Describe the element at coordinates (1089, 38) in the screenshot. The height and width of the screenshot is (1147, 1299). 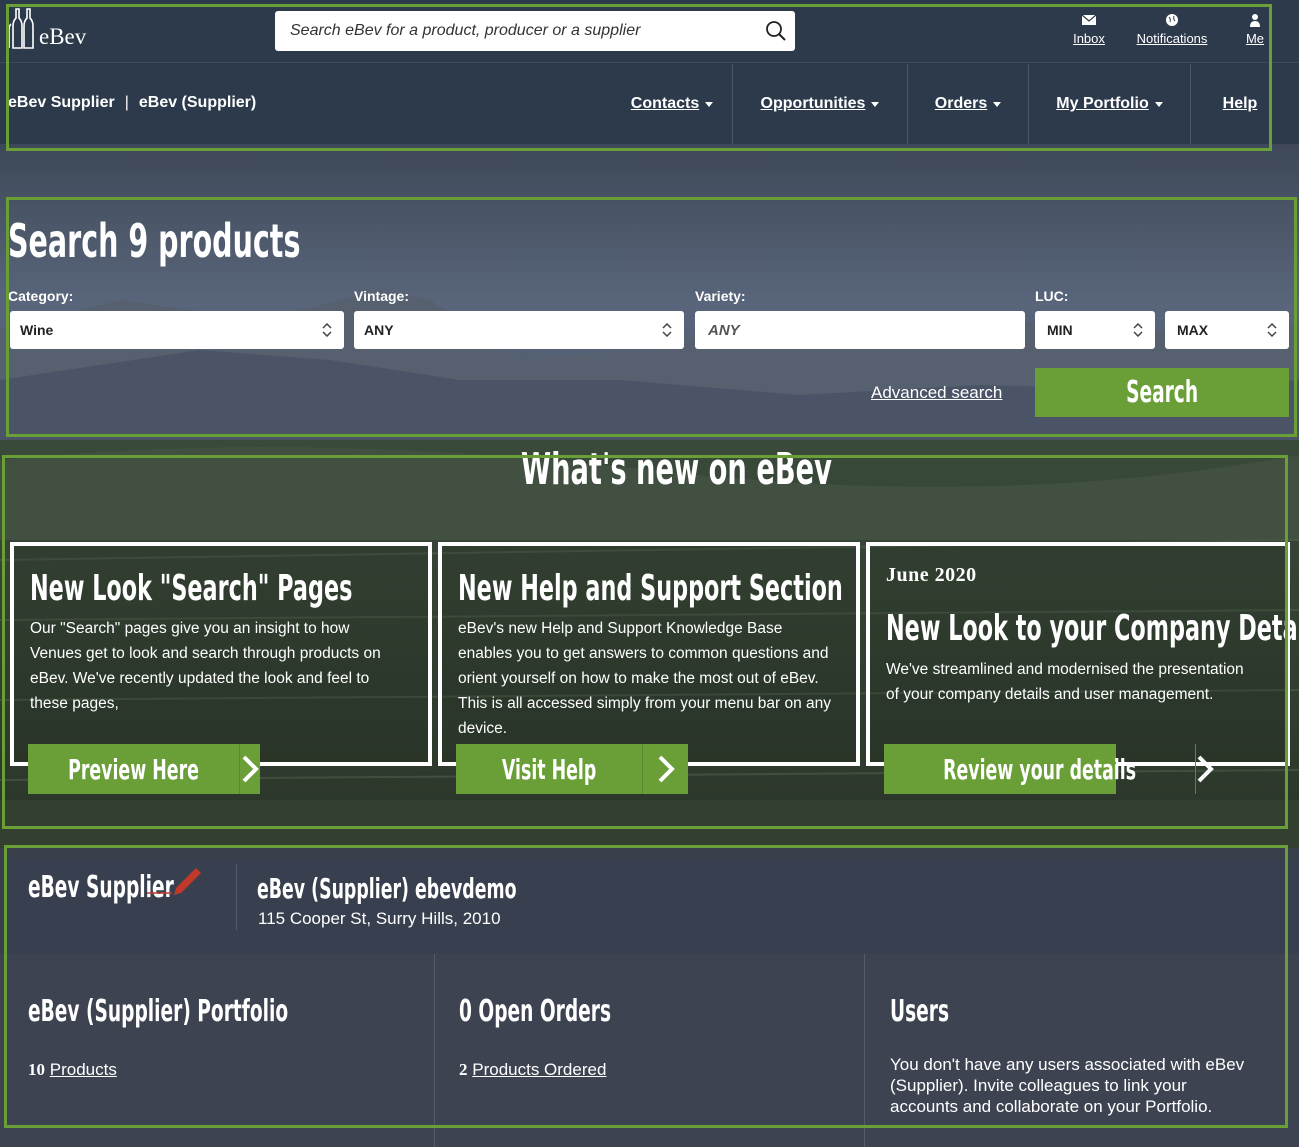
I see `inbox-label: Inbox` at that location.